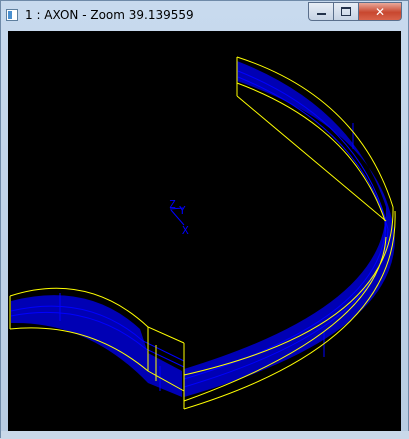 The image size is (409, 439). What do you see at coordinates (185, 230) in the screenshot?
I see `axis-label-x: X` at bounding box center [185, 230].